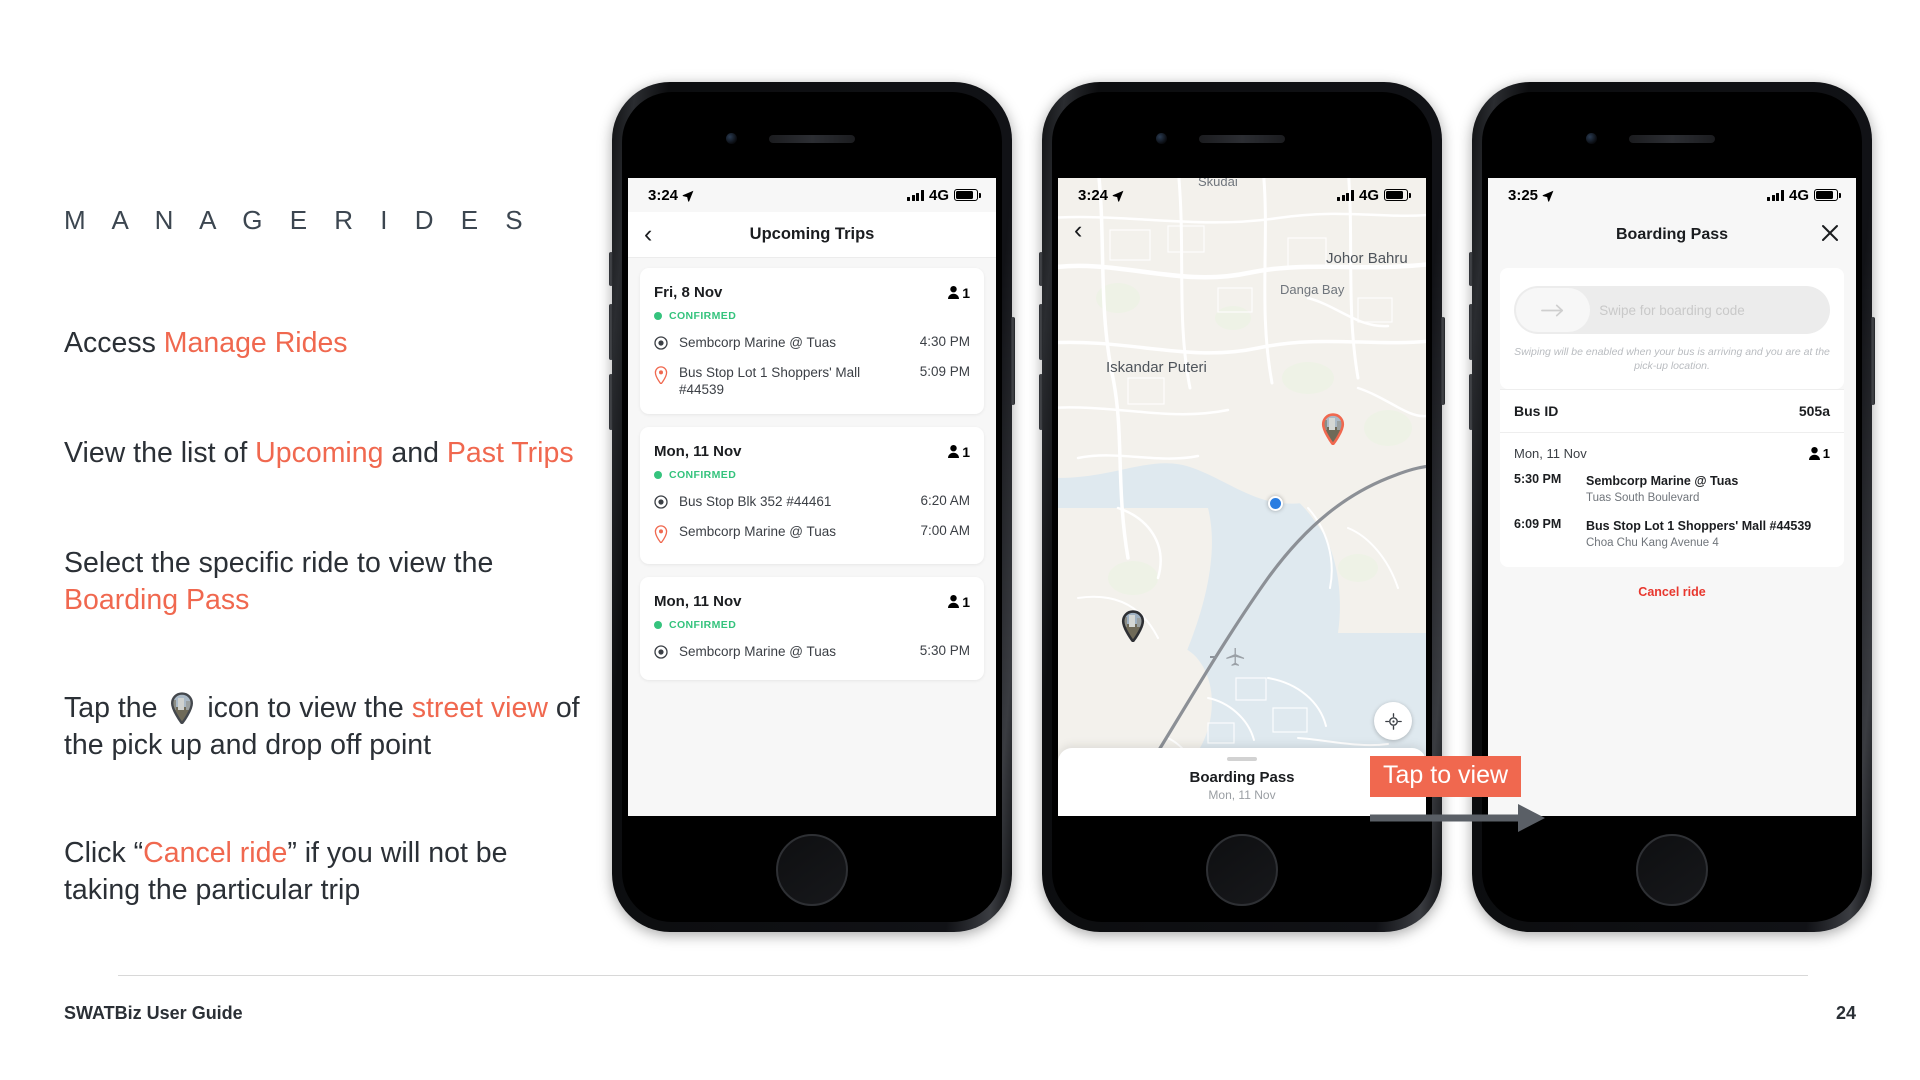 This screenshot has height=1080, width=1920. Describe the element at coordinates (415, 453) in the screenshot. I see `instruction-2-text-b: and` at that location.